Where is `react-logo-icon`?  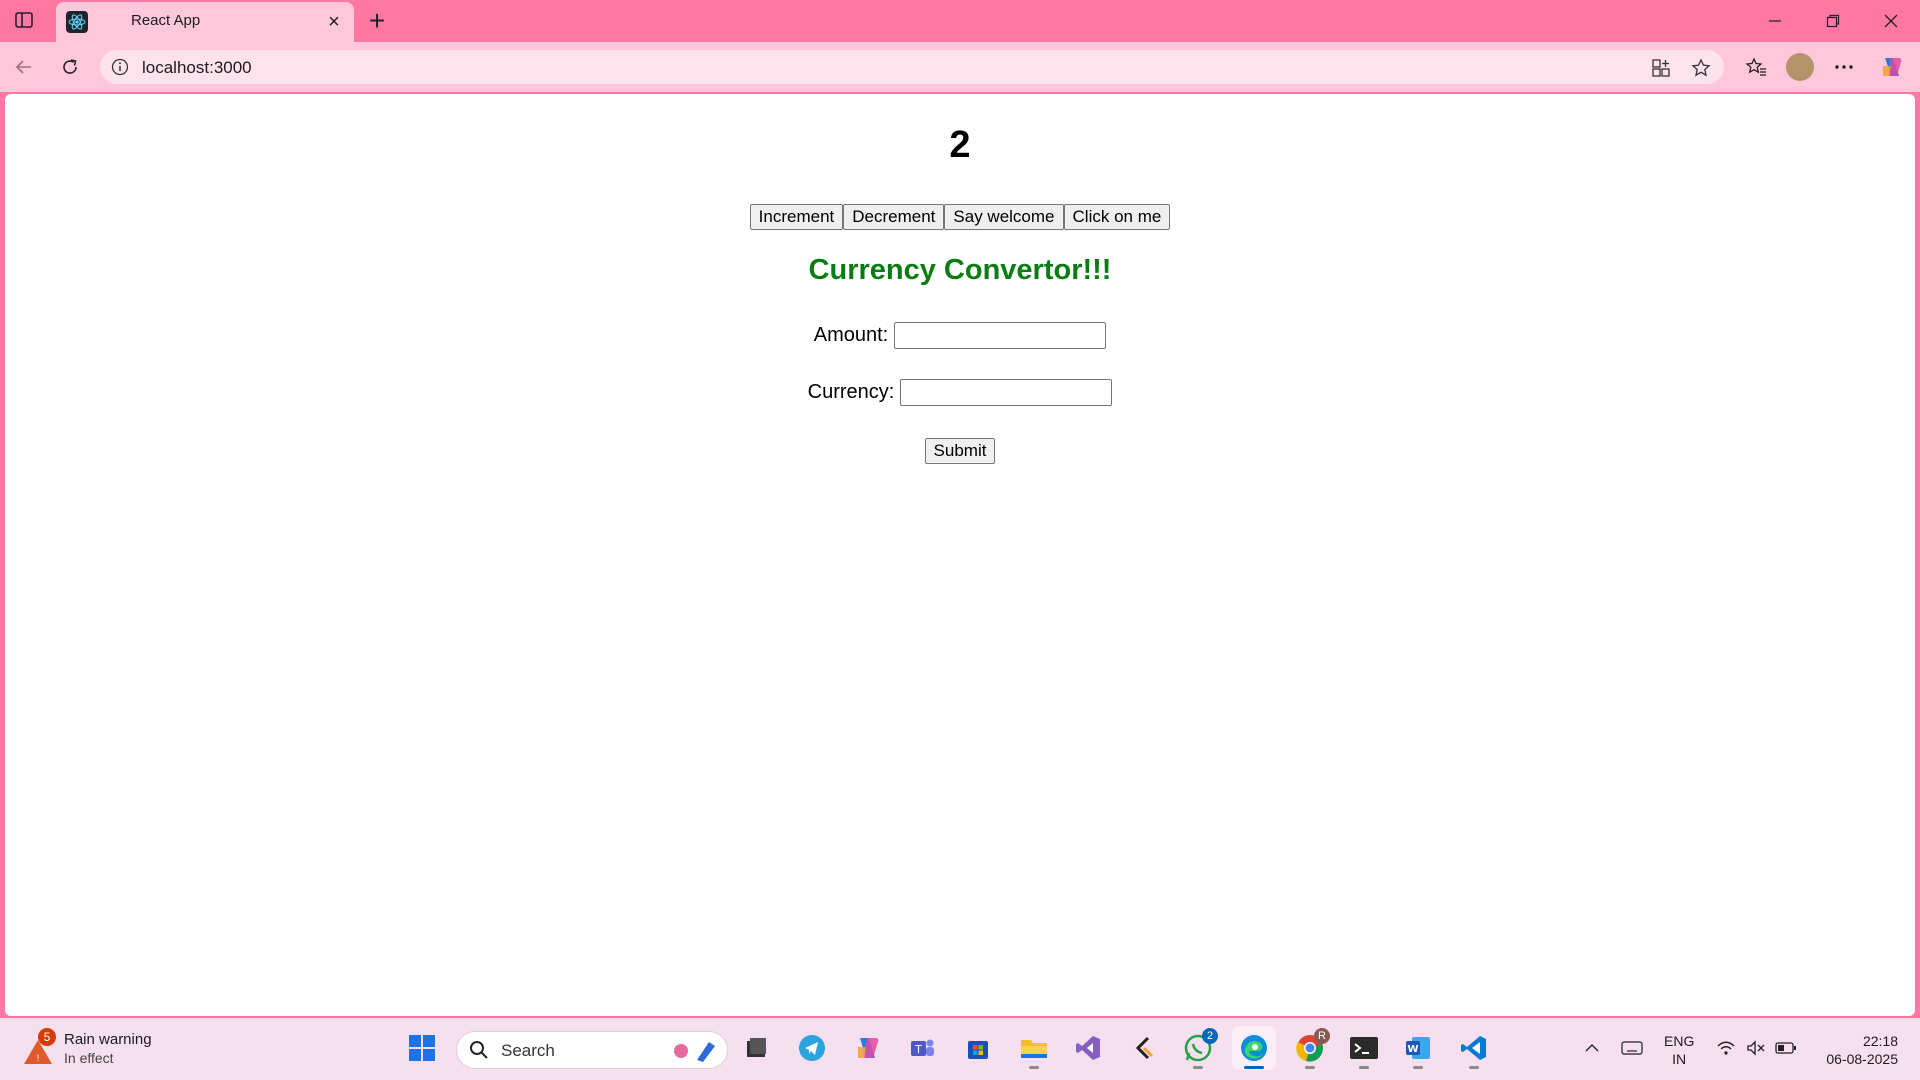
react-logo-icon is located at coordinates (77, 22).